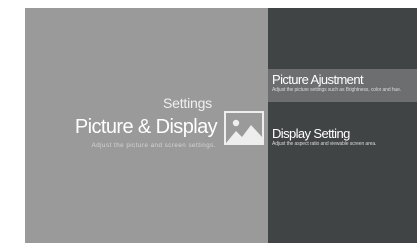 This screenshot has height=243, width=417. Describe the element at coordinates (318, 79) in the screenshot. I see `menu-item-title: Picture Ajustment` at that location.